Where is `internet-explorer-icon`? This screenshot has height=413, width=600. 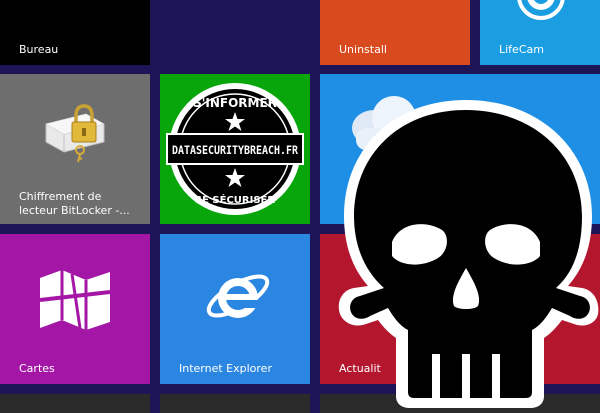 internet-explorer-icon is located at coordinates (238, 296).